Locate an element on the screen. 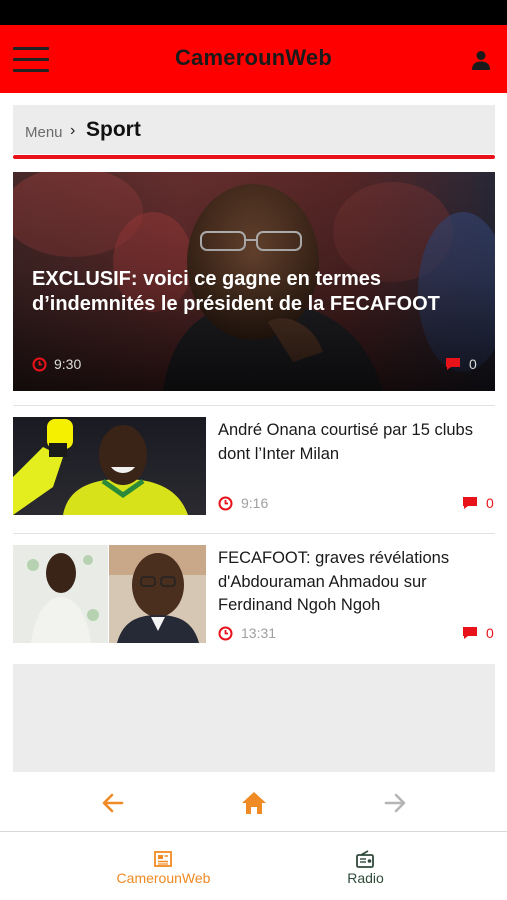  app-title: CamerounWeb is located at coordinates (253, 57).